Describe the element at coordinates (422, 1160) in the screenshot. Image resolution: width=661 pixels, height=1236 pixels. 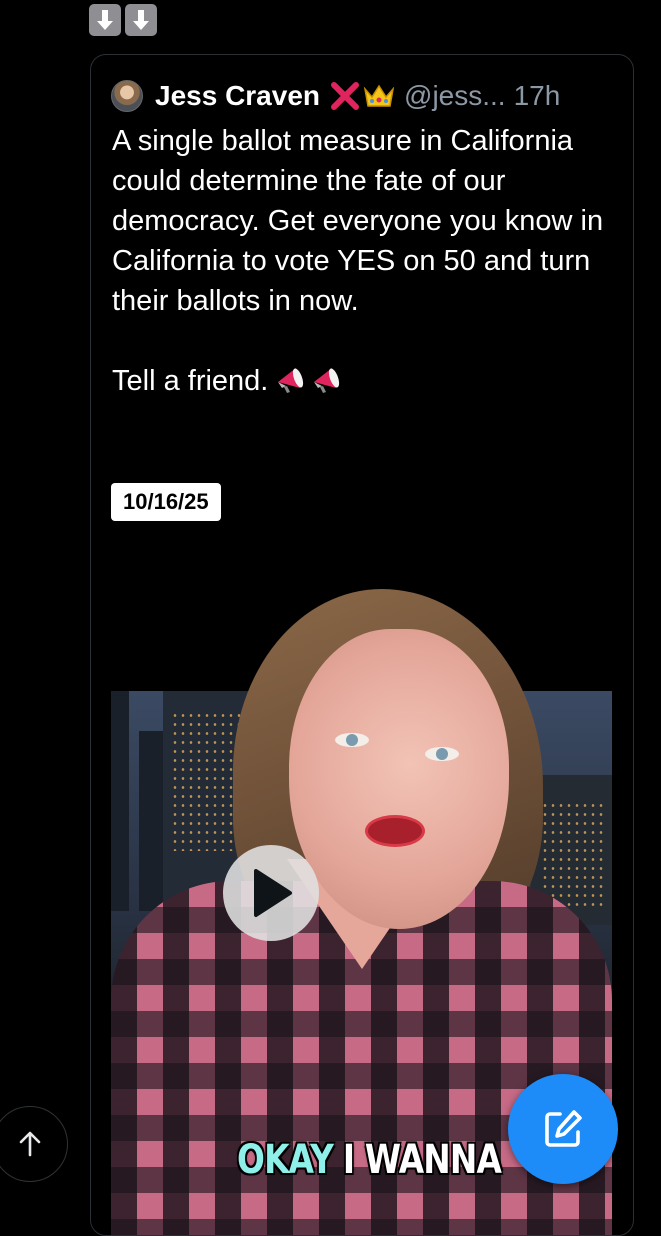
I see `caption-words: I WANNA` at that location.